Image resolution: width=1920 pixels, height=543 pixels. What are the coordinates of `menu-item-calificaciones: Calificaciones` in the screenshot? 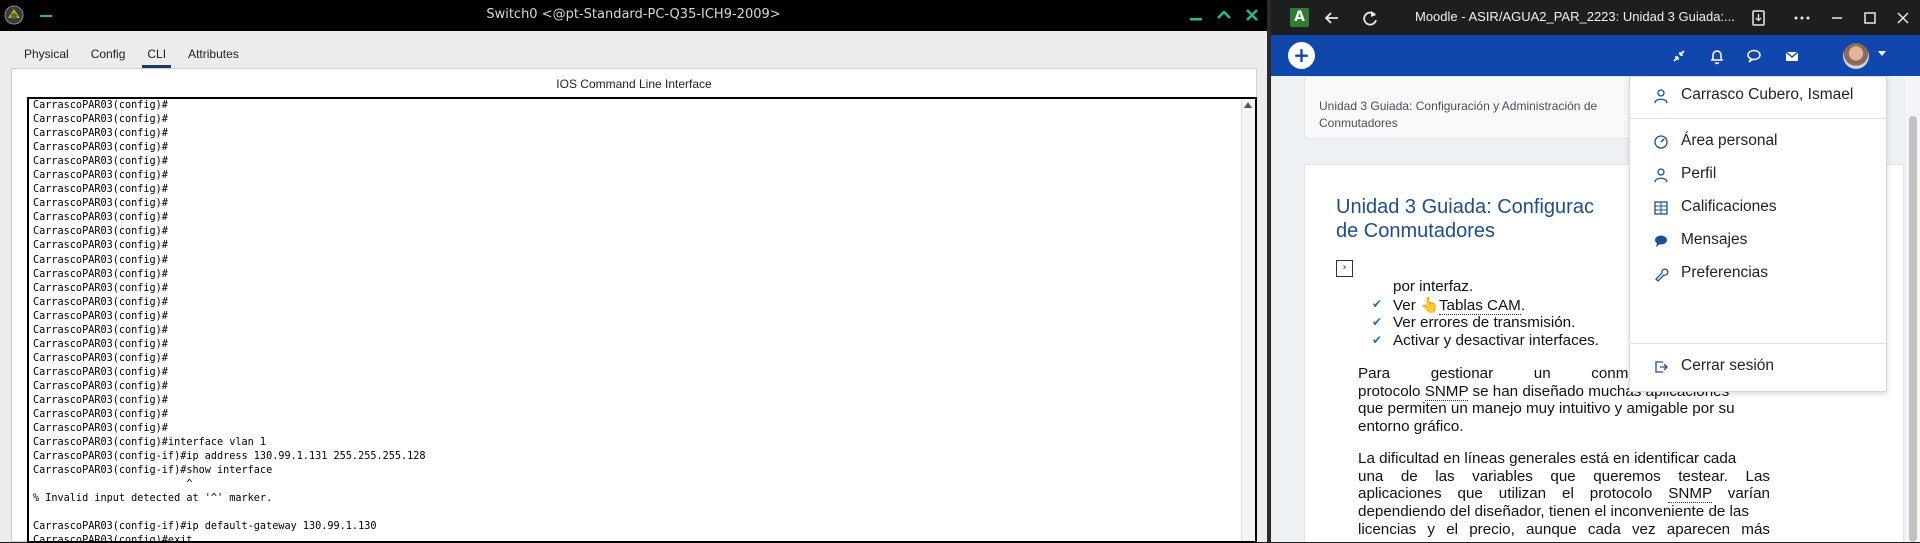 It's located at (1759, 209).